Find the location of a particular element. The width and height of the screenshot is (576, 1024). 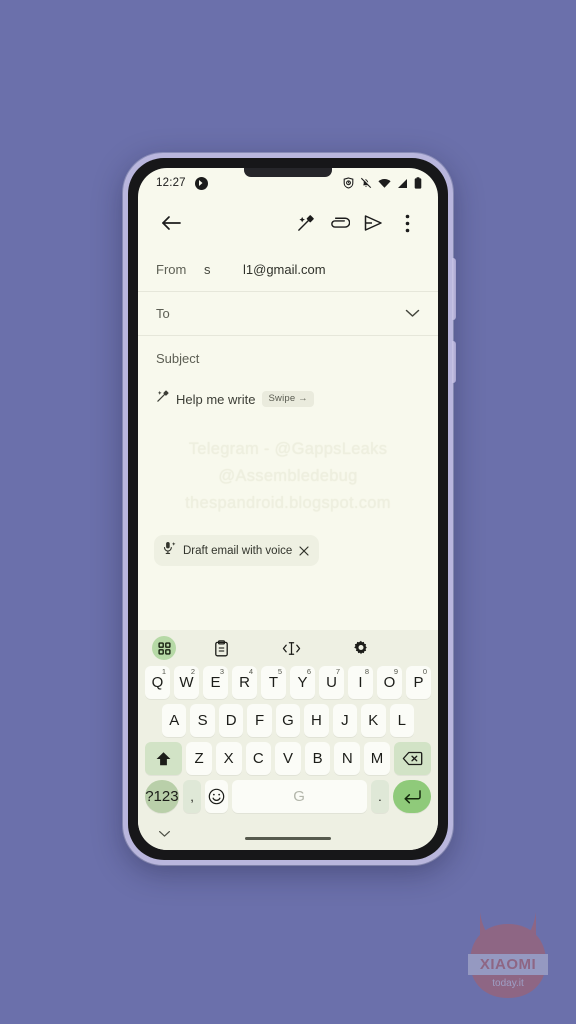

battery-icon is located at coordinates (418, 183).